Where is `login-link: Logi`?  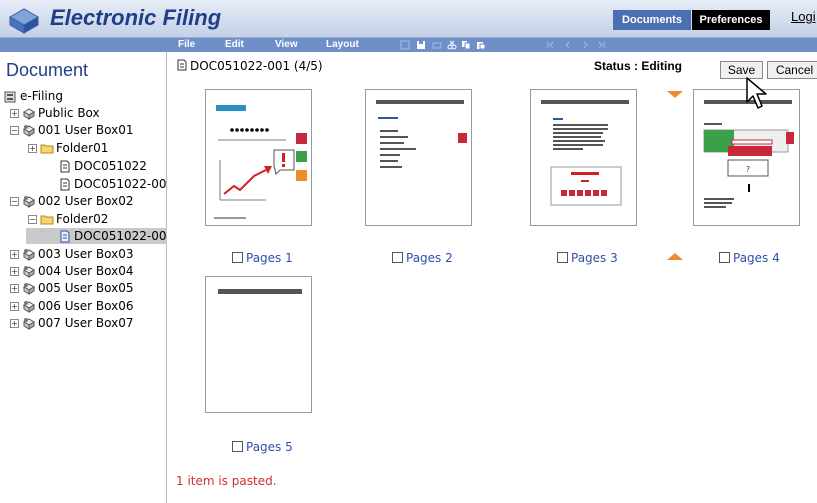
login-link: Logi is located at coordinates (803, 16).